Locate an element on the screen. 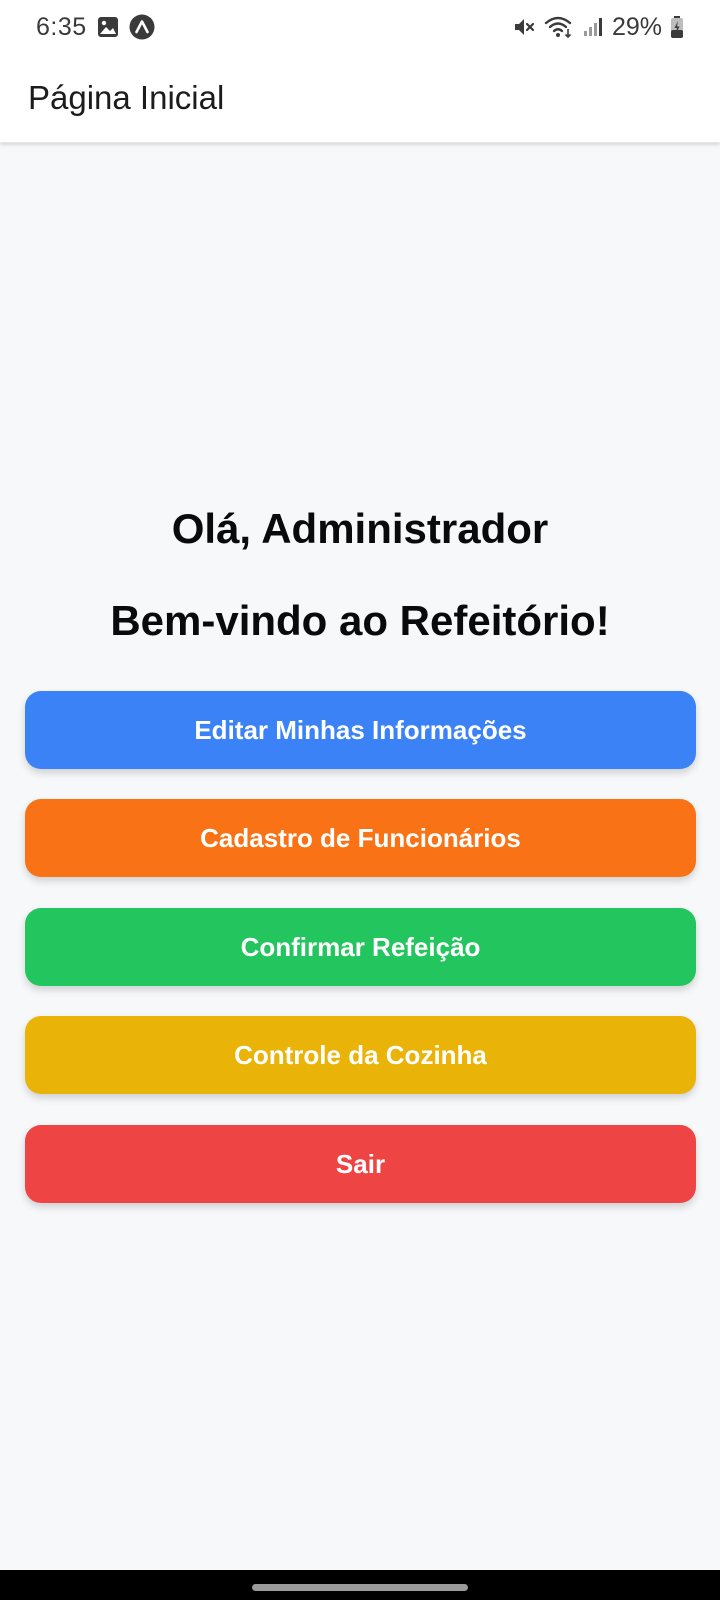  welcome-heading: Bem-vindo ao Refeitório! is located at coordinates (360, 620).